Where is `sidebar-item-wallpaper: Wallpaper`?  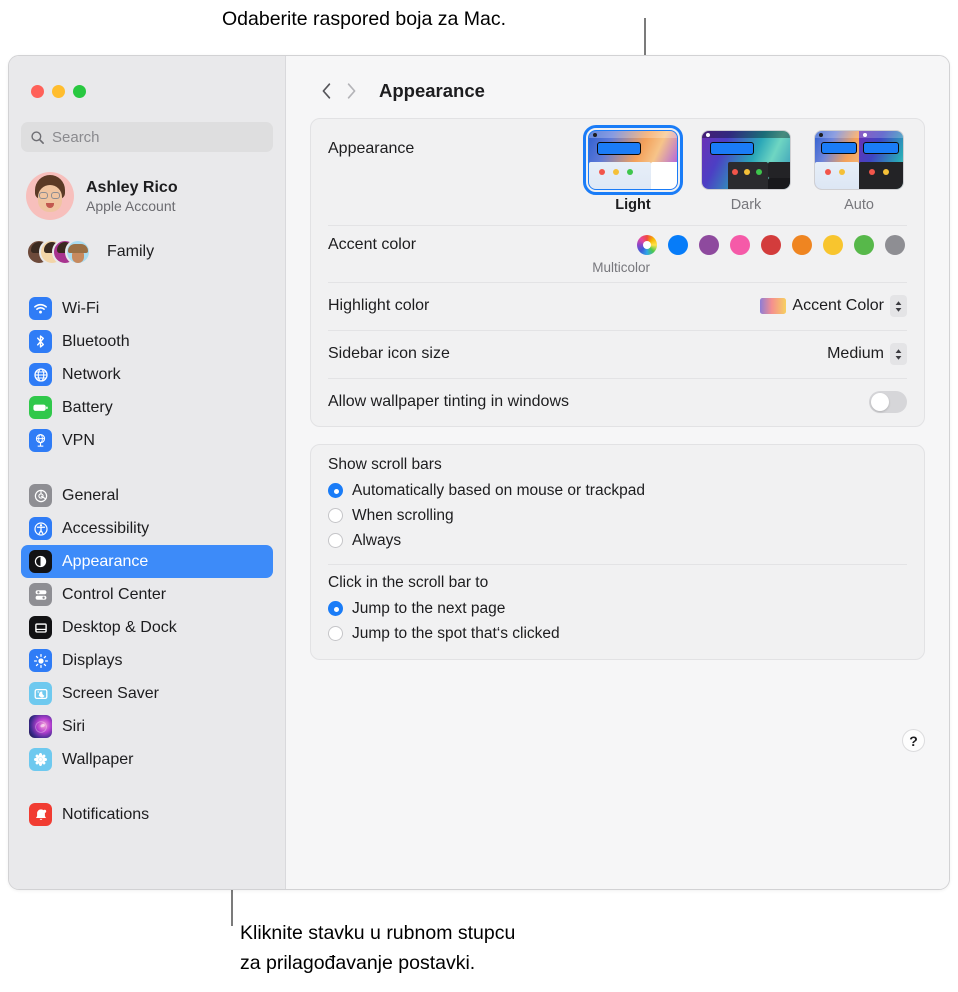 sidebar-item-wallpaper: Wallpaper is located at coordinates (147, 759).